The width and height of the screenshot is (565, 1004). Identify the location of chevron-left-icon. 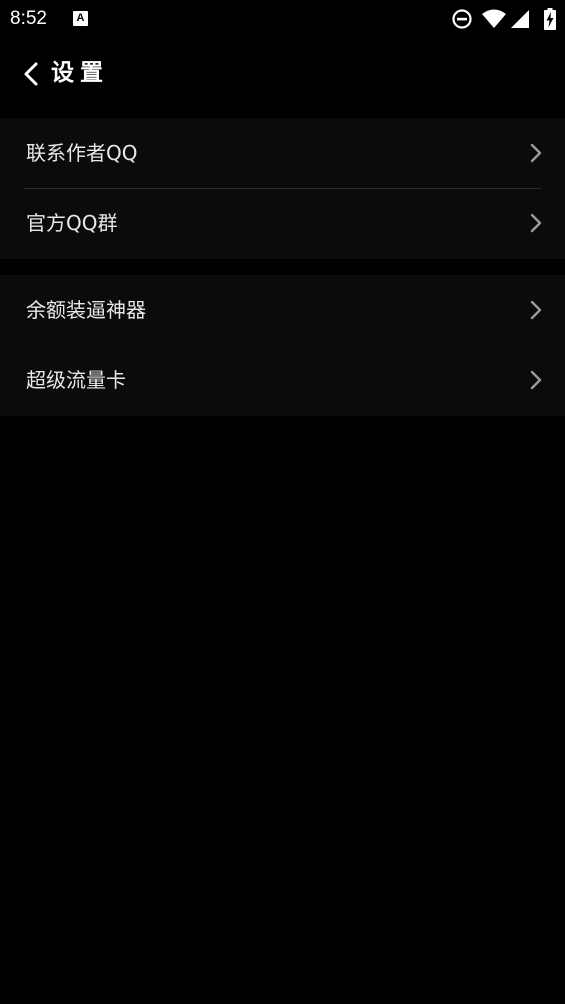
(31, 74).